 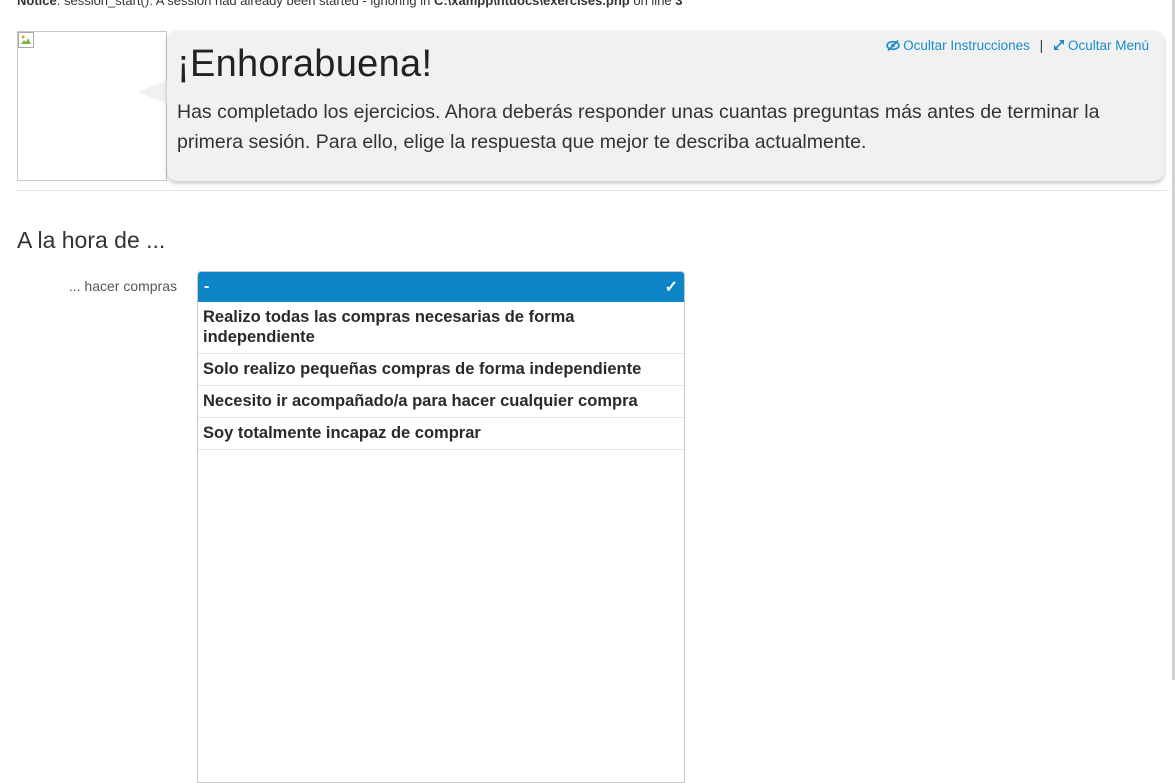 I want to click on option-item: Soy totalmente incapaz de comprar, so click(x=441, y=434).